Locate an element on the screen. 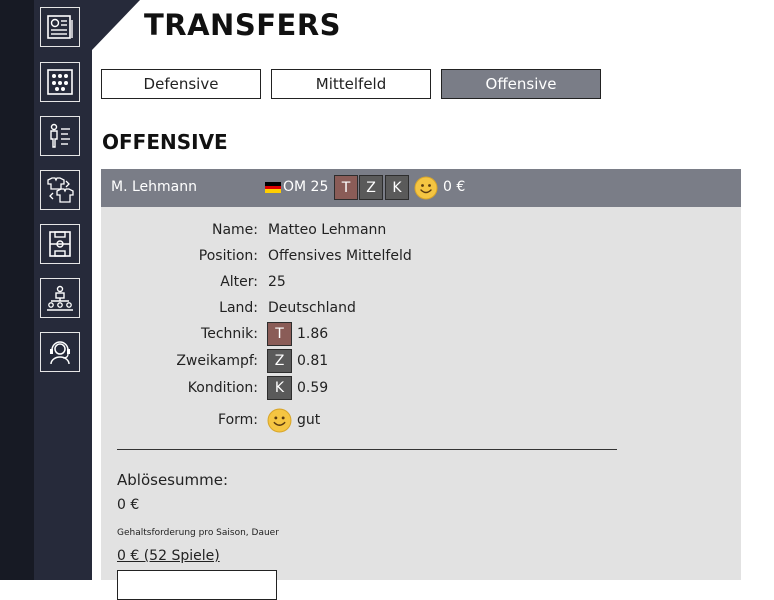  player-value: 0 € is located at coordinates (454, 187).